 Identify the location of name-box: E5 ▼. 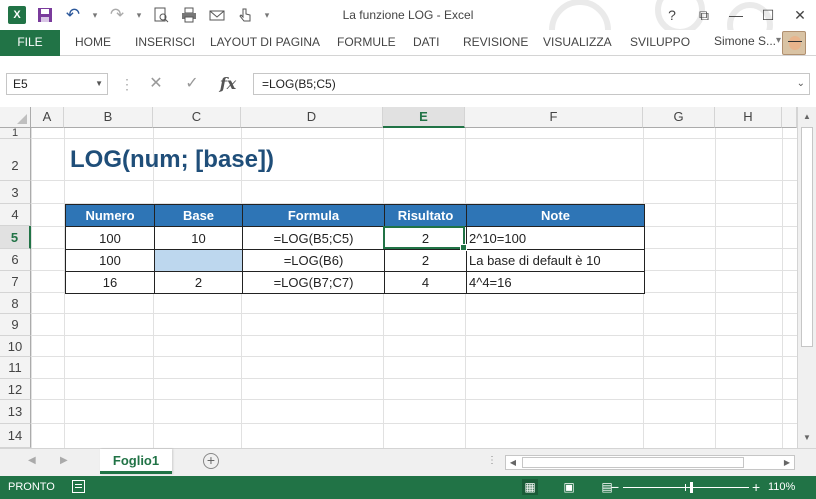
(57, 84).